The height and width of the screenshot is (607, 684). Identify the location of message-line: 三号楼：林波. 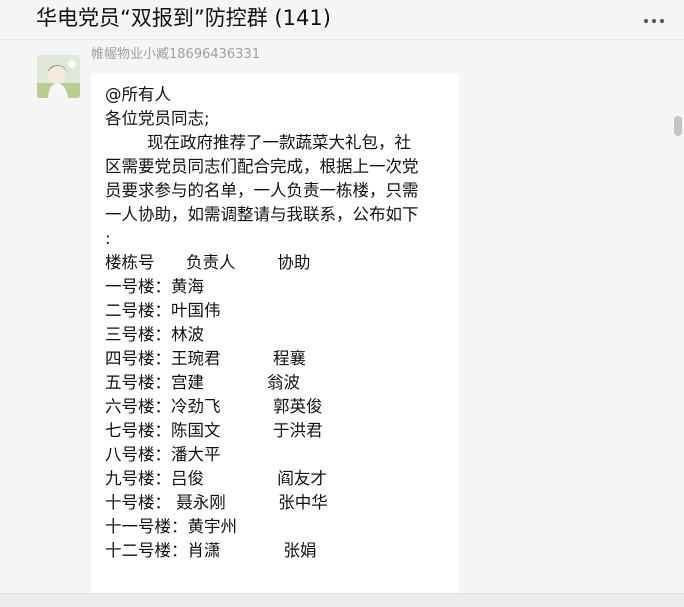
(154, 334).